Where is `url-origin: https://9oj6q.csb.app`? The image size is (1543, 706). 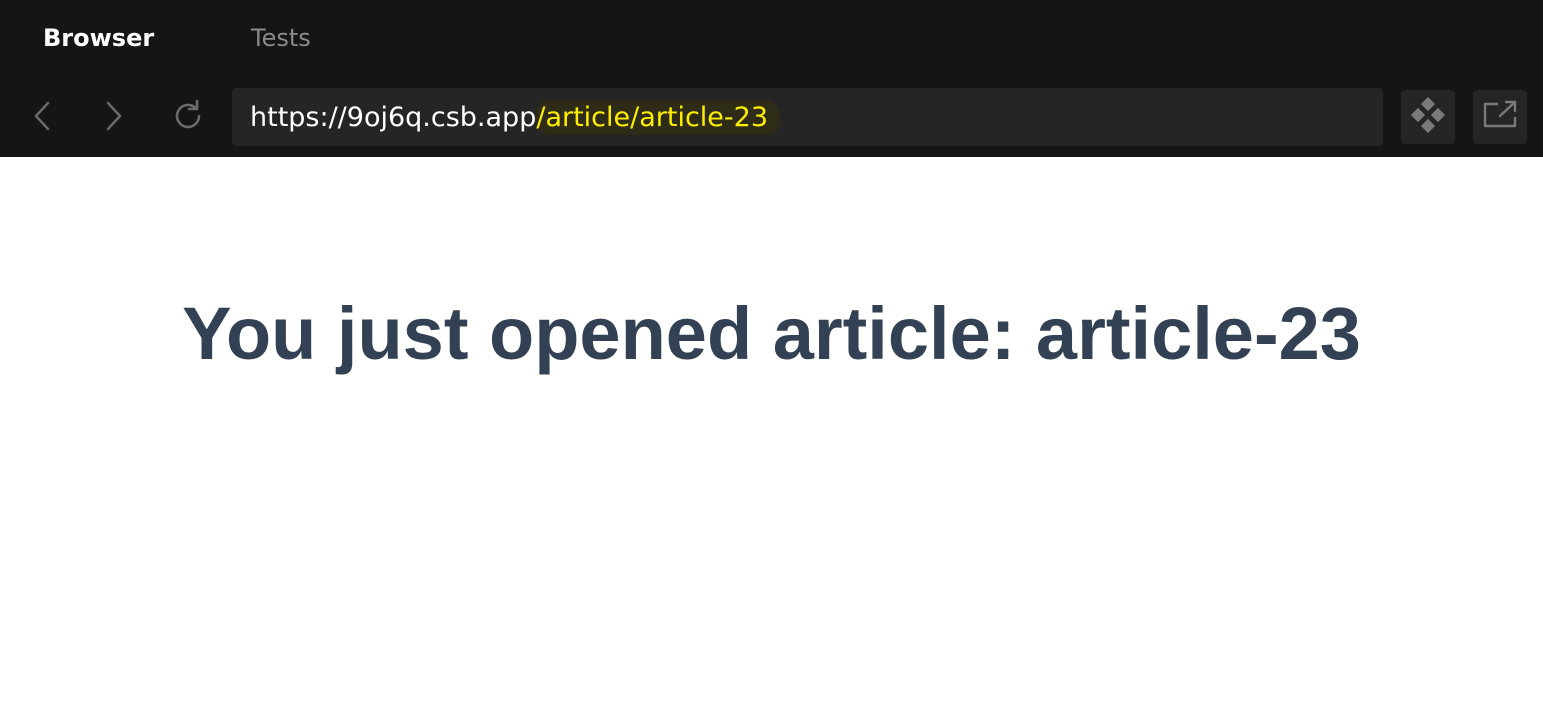 url-origin: https://9oj6q.csb.app is located at coordinates (393, 117).